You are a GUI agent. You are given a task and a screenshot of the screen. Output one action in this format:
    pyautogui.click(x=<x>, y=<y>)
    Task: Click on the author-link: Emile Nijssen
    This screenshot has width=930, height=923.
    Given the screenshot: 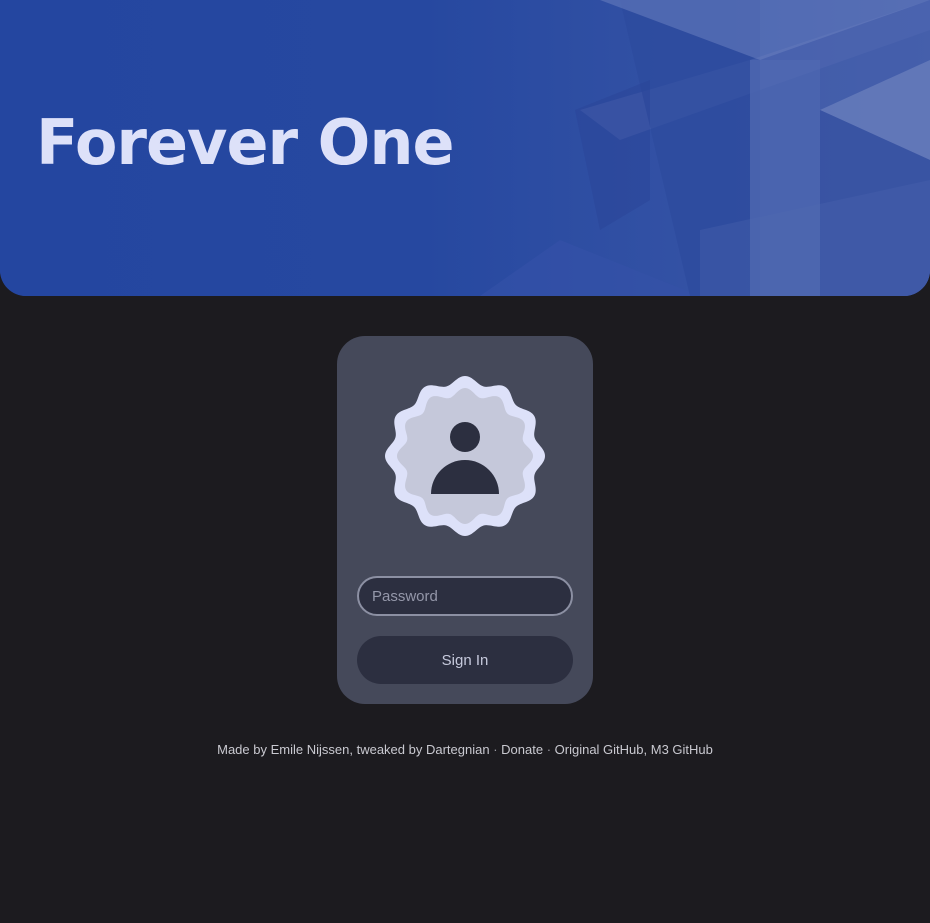 What is the action you would take?
    pyautogui.click(x=310, y=749)
    